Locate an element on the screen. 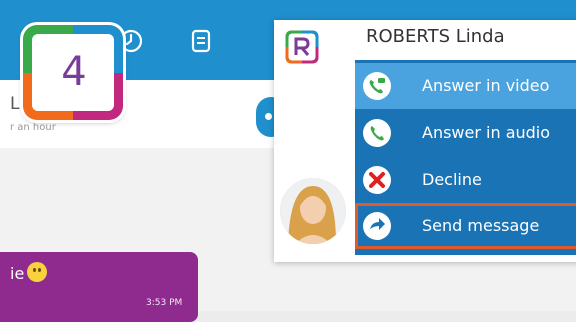  close-icon is located at coordinates (377, 180).